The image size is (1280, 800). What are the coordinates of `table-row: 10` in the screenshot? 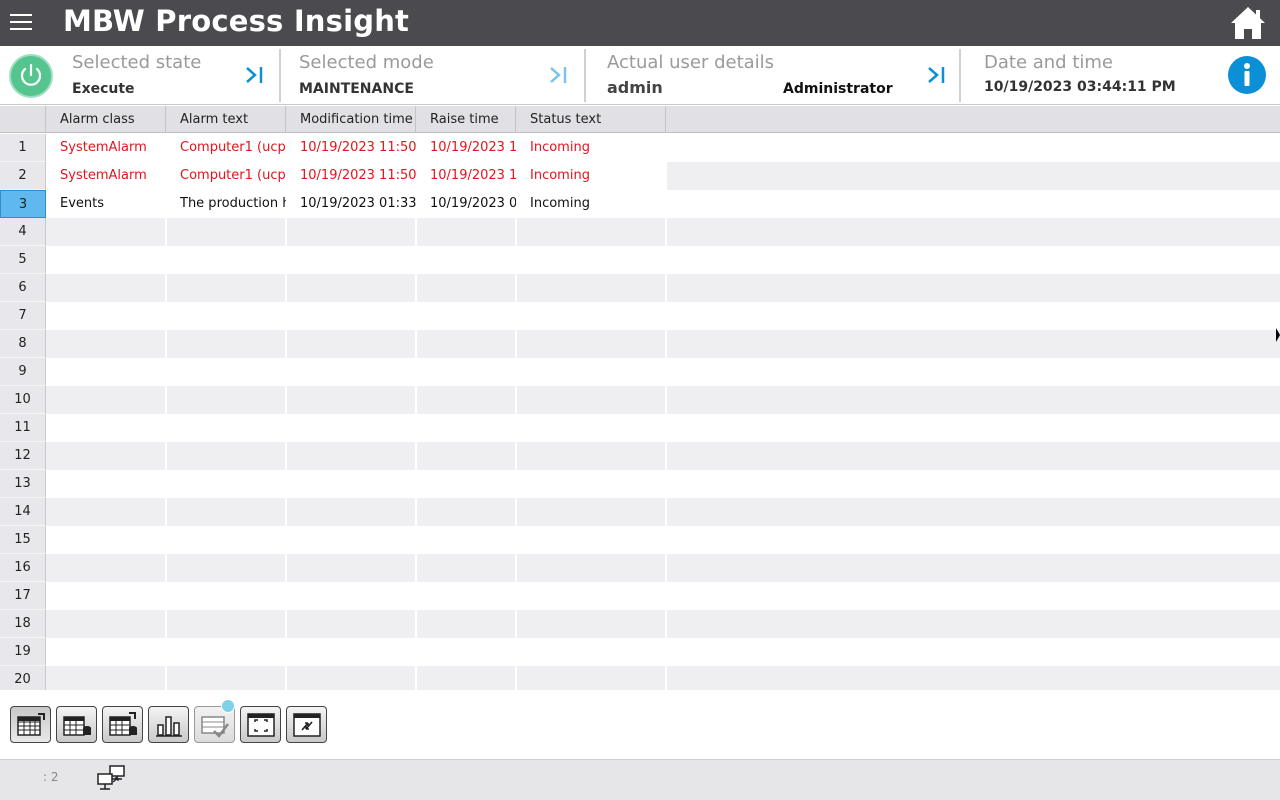 It's located at (640, 400).